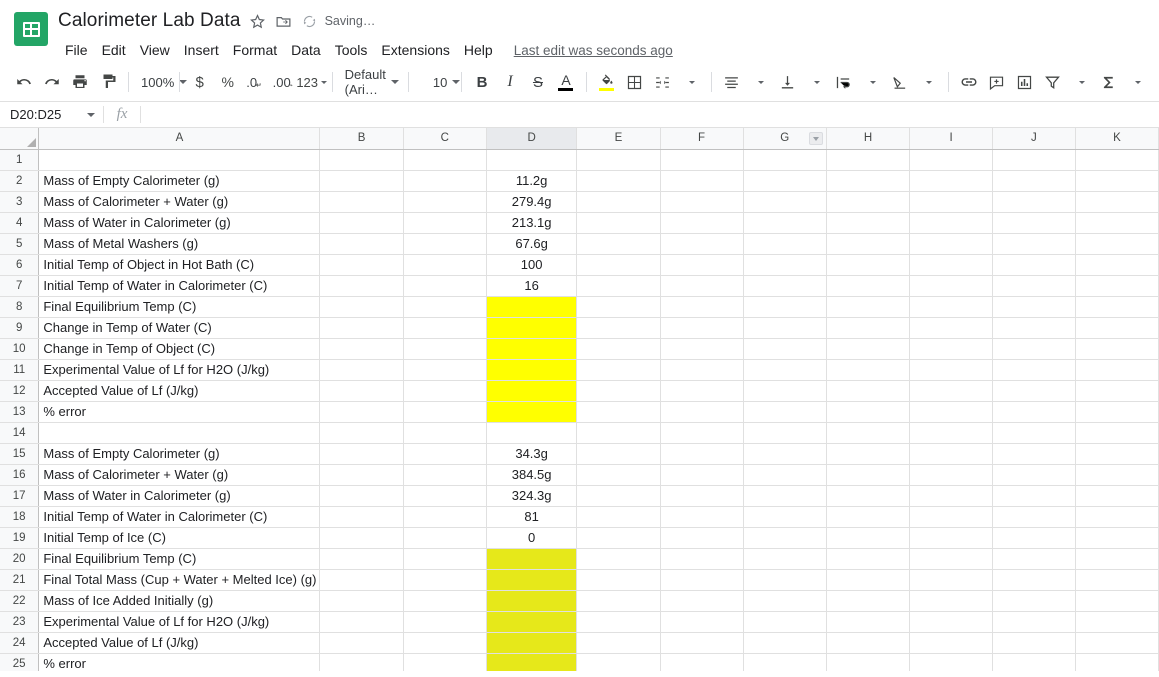 The height and width of the screenshot is (677, 1159). What do you see at coordinates (361, 601) in the screenshot?
I see `cell-B22` at bounding box center [361, 601].